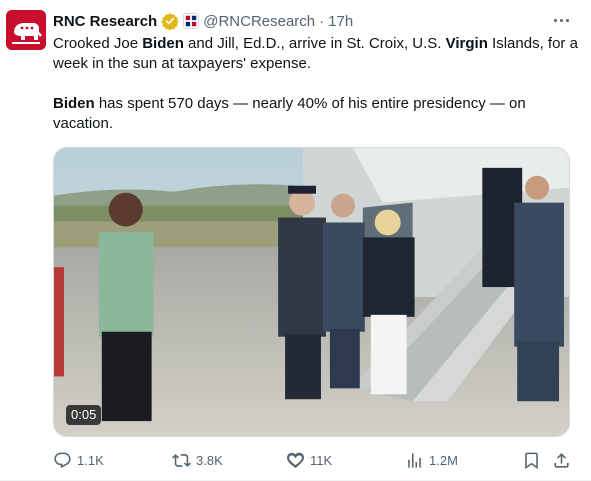  Describe the element at coordinates (309, 460) in the screenshot. I see `like-button: 11K` at that location.